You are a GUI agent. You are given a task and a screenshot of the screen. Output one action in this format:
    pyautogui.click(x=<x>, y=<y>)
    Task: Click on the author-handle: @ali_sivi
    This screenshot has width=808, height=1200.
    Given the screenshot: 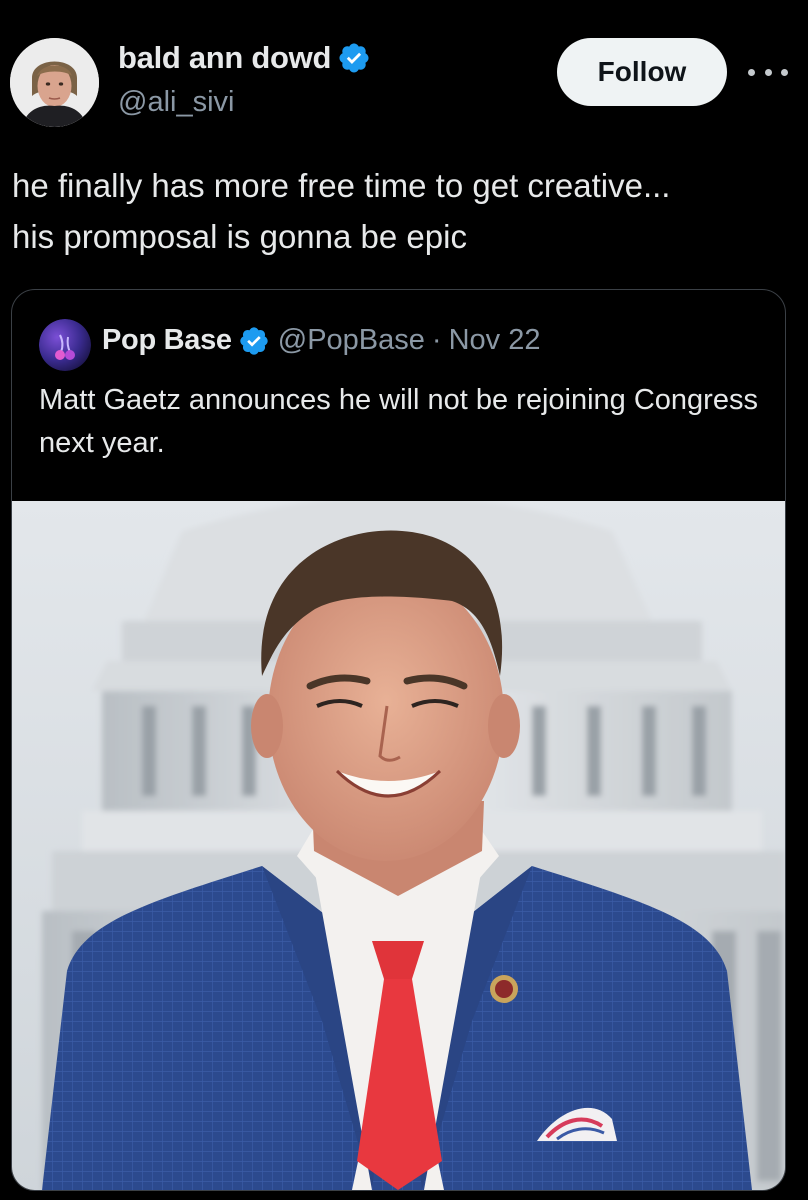 What is the action you would take?
    pyautogui.click(x=176, y=102)
    